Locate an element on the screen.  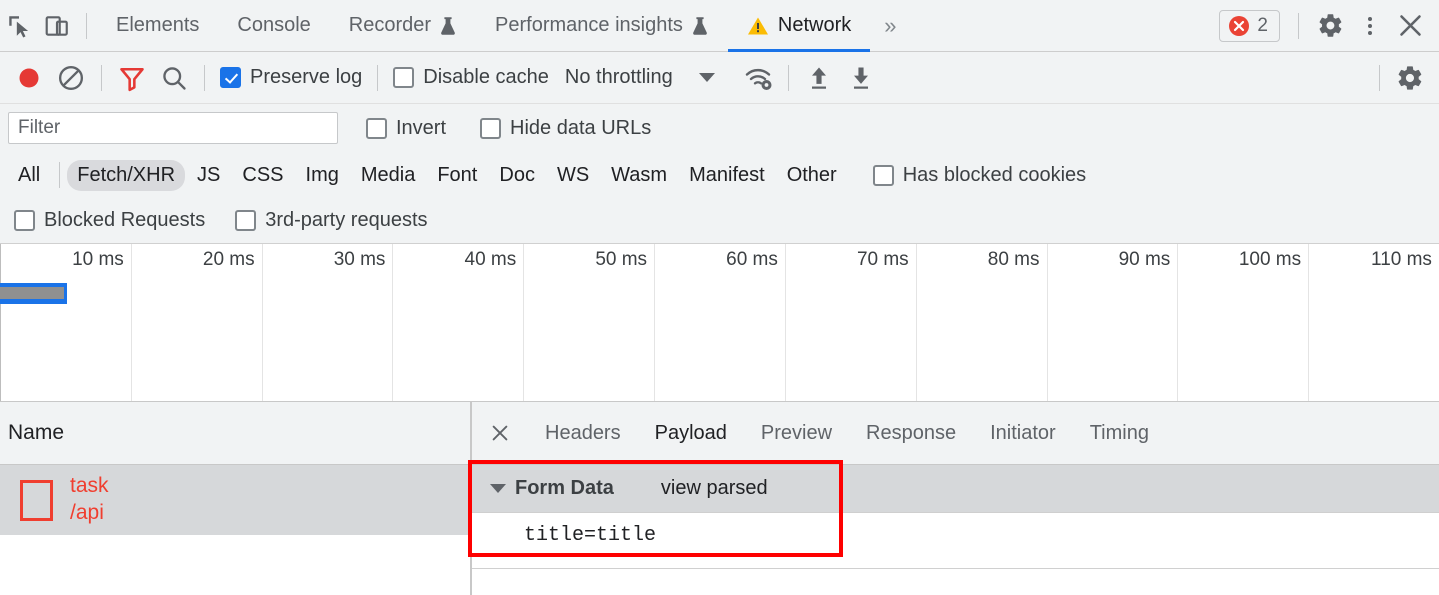
disable-cache-checkbox: Disable cache is located at coordinates (471, 77).